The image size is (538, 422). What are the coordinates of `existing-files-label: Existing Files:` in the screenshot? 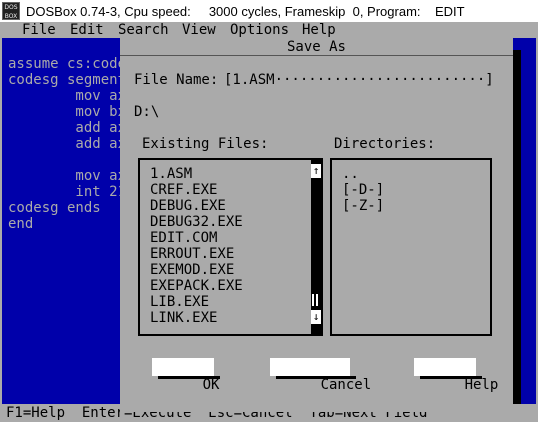 It's located at (205, 144).